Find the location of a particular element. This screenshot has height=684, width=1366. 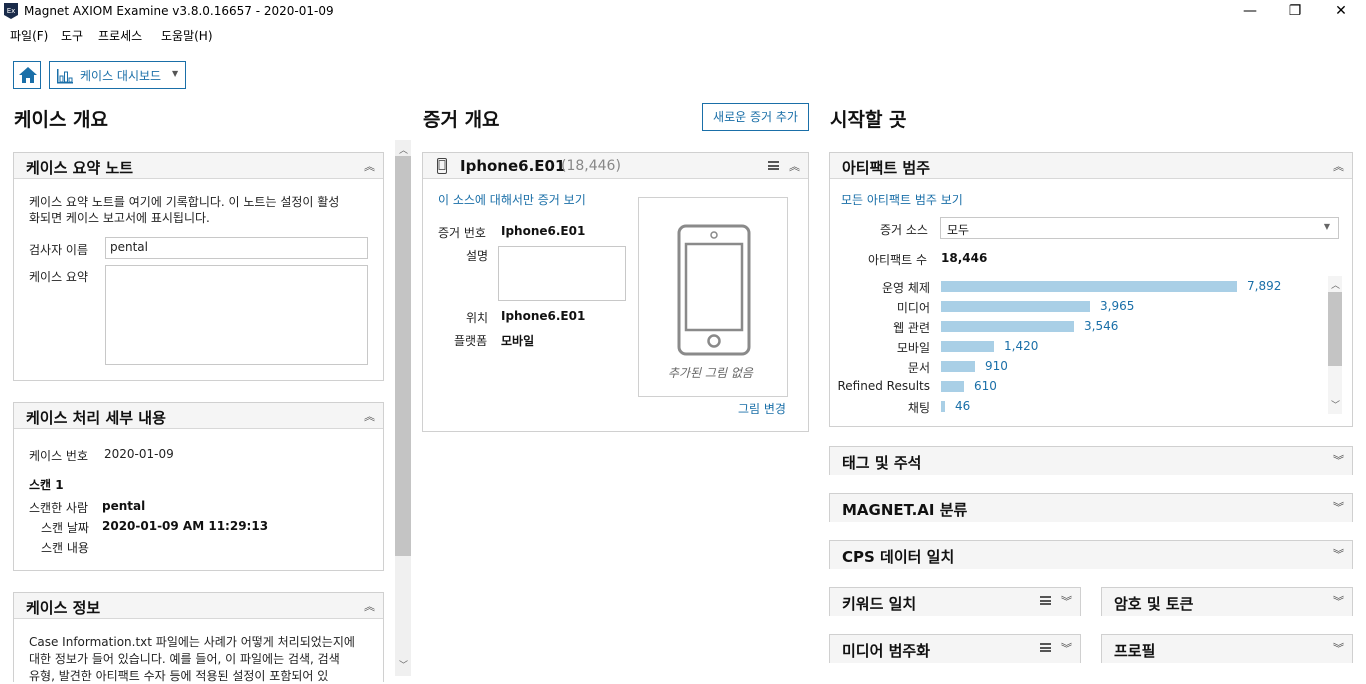

close-button: ✕ is located at coordinates (1341, 12).